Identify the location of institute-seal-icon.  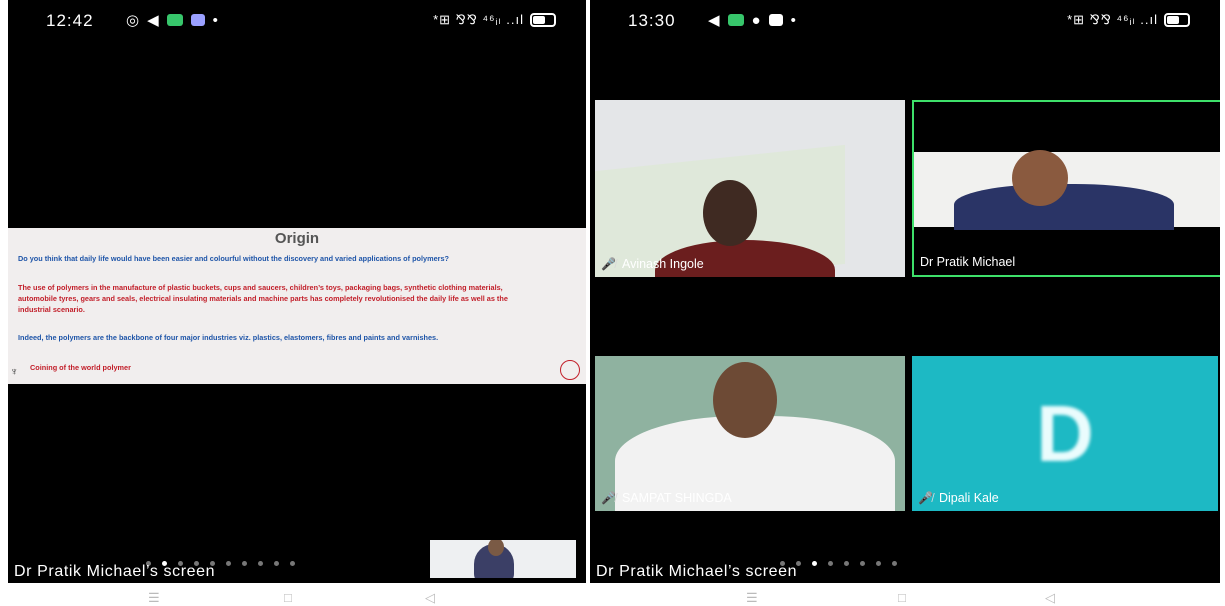
(570, 370).